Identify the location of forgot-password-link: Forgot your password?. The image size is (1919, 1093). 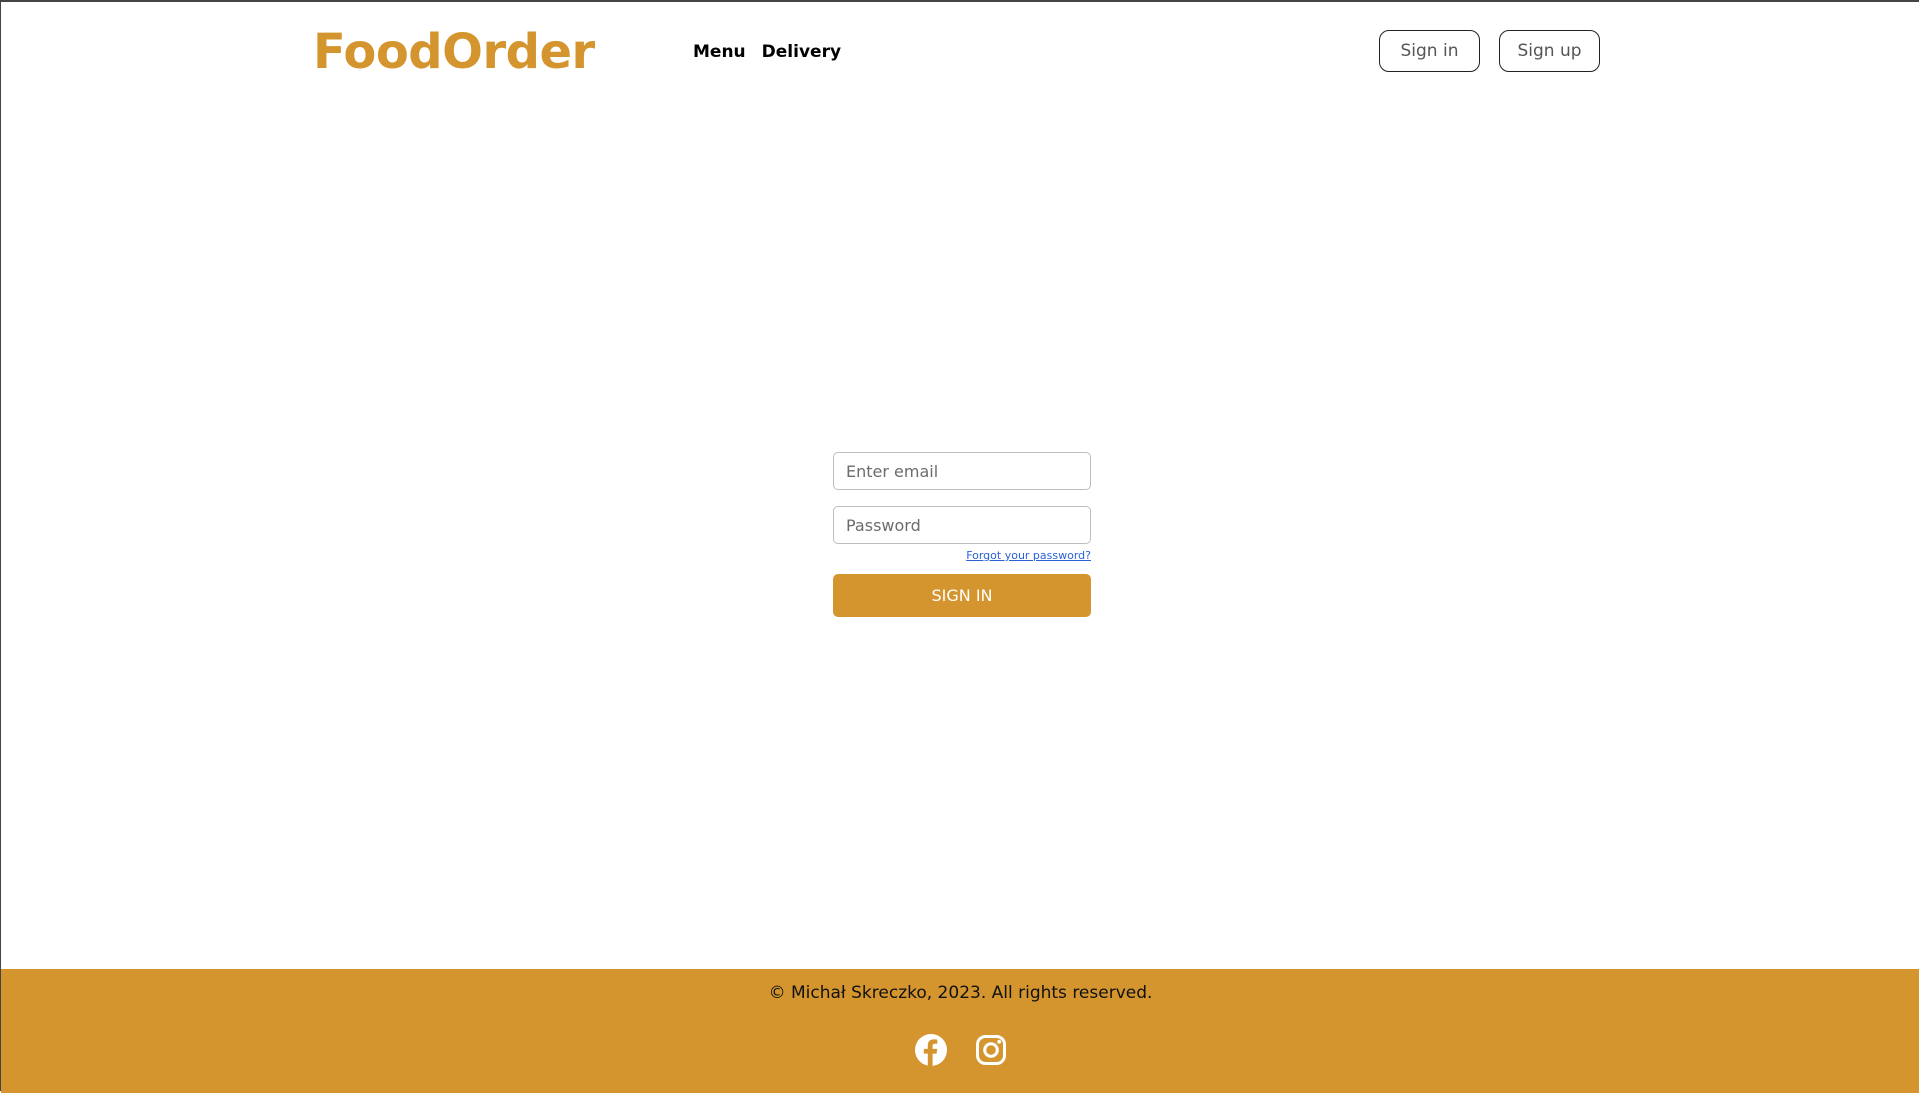
(1028, 555).